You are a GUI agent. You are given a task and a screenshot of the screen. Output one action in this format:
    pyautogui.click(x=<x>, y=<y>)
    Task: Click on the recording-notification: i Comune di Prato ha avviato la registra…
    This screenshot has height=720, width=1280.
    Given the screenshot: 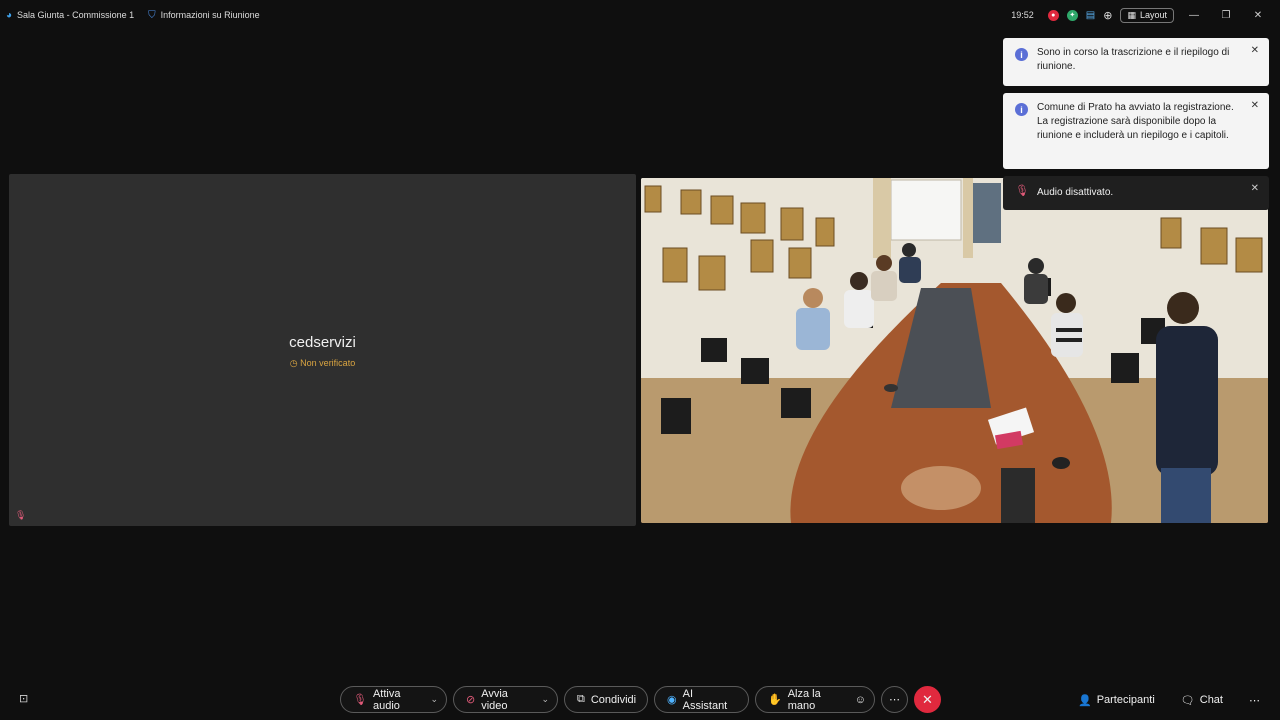 What is the action you would take?
    pyautogui.click(x=1136, y=131)
    